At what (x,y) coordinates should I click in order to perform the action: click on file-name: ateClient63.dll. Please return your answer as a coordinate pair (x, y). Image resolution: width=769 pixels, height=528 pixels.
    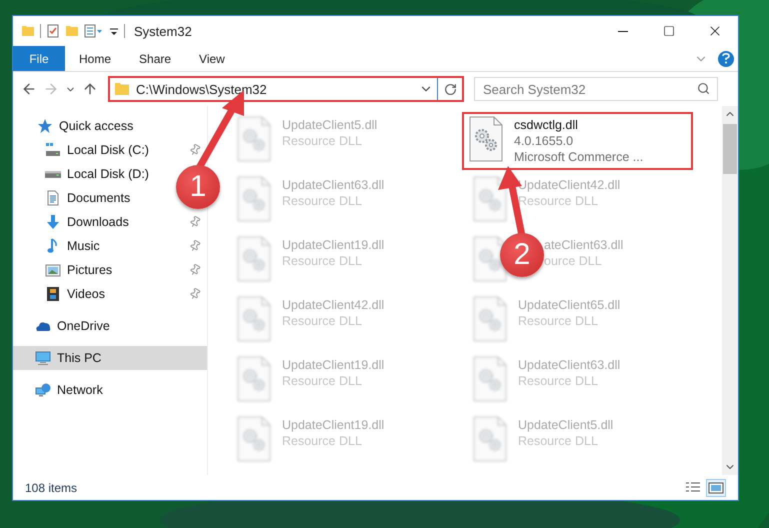
    Looking at the image, I should click on (584, 245).